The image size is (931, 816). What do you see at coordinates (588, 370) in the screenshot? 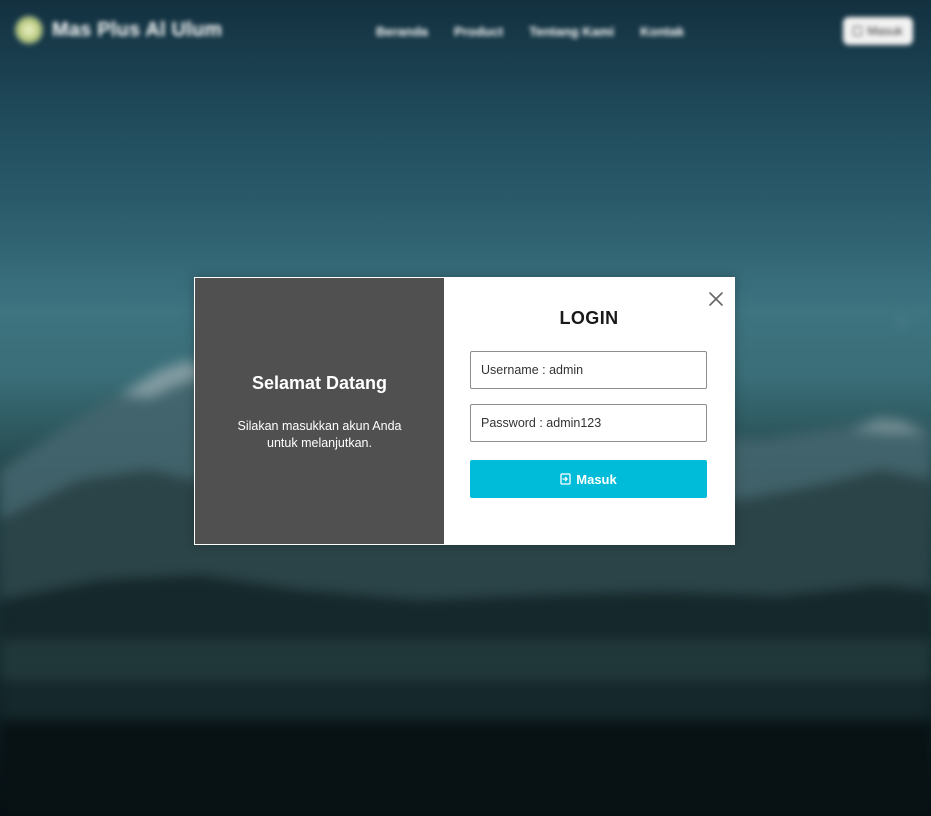
I see `username-input` at bounding box center [588, 370].